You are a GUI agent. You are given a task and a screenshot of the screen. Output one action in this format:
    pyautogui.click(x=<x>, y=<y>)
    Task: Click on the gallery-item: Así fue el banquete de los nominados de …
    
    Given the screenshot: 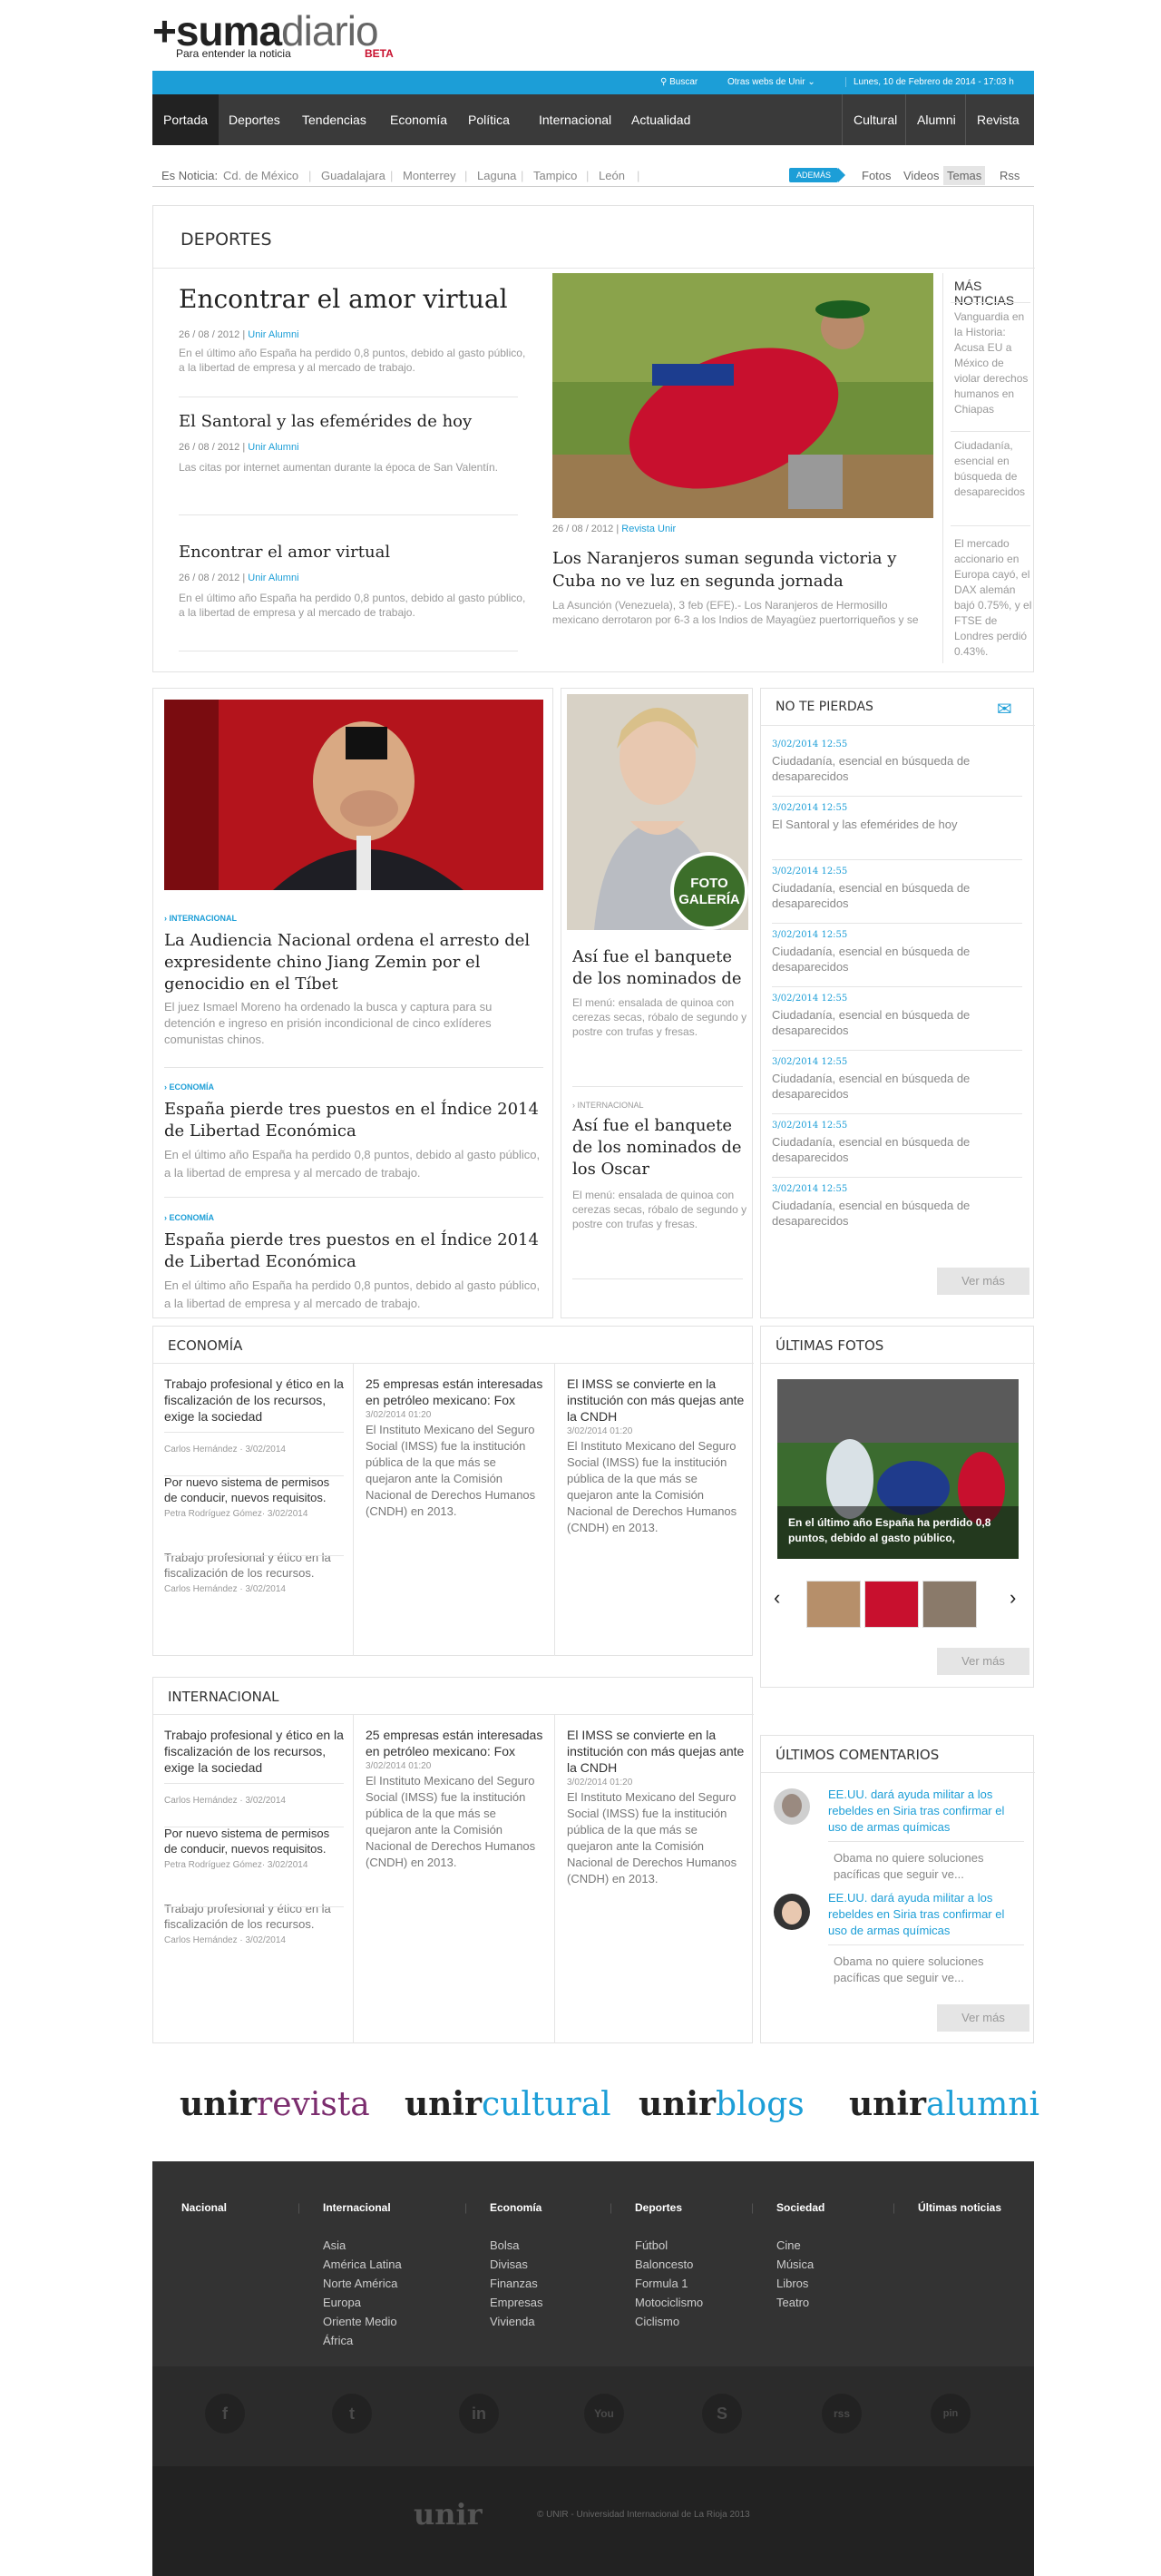 What is the action you would take?
    pyautogui.click(x=661, y=992)
    